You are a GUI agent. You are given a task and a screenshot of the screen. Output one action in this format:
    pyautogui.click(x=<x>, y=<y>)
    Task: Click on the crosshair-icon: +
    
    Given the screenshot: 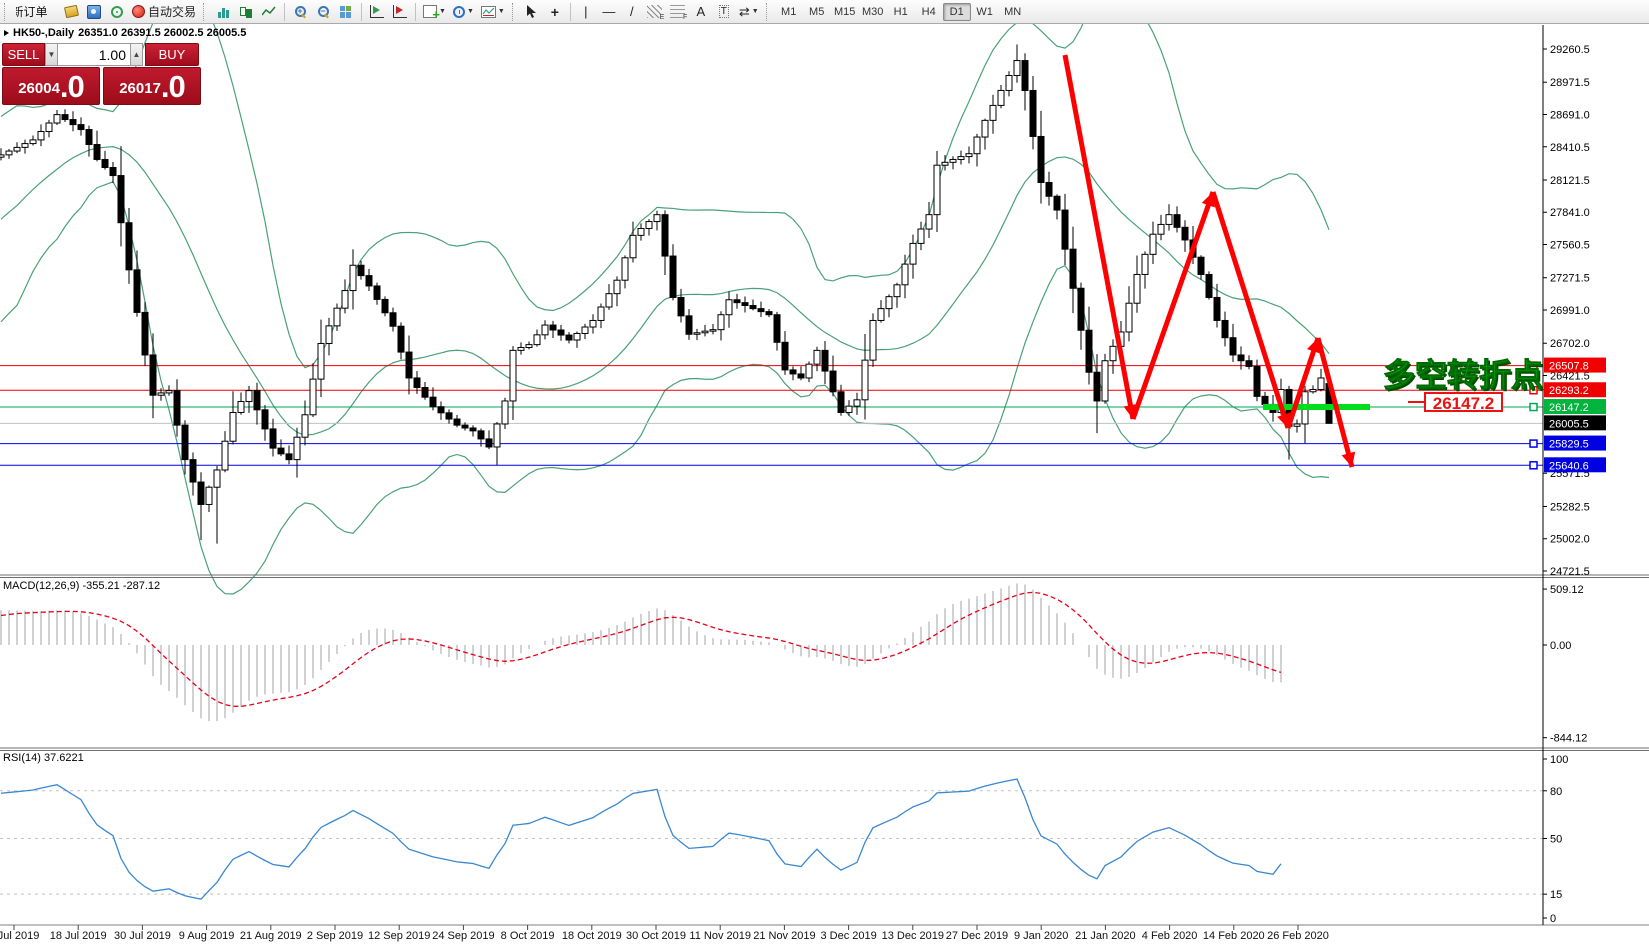 What is the action you would take?
    pyautogui.click(x=554, y=11)
    